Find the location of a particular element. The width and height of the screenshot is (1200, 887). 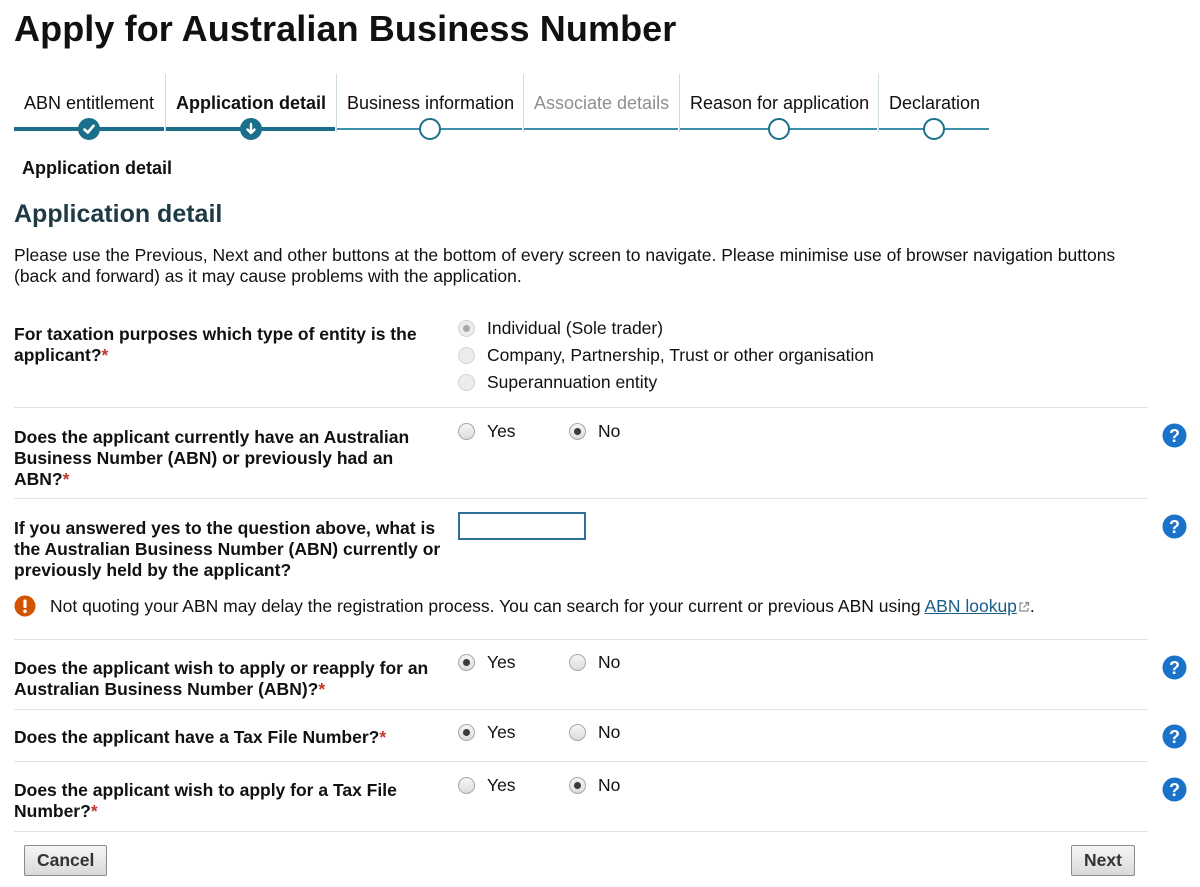

radio-apply-tfn-yes: Yes is located at coordinates (487, 785).